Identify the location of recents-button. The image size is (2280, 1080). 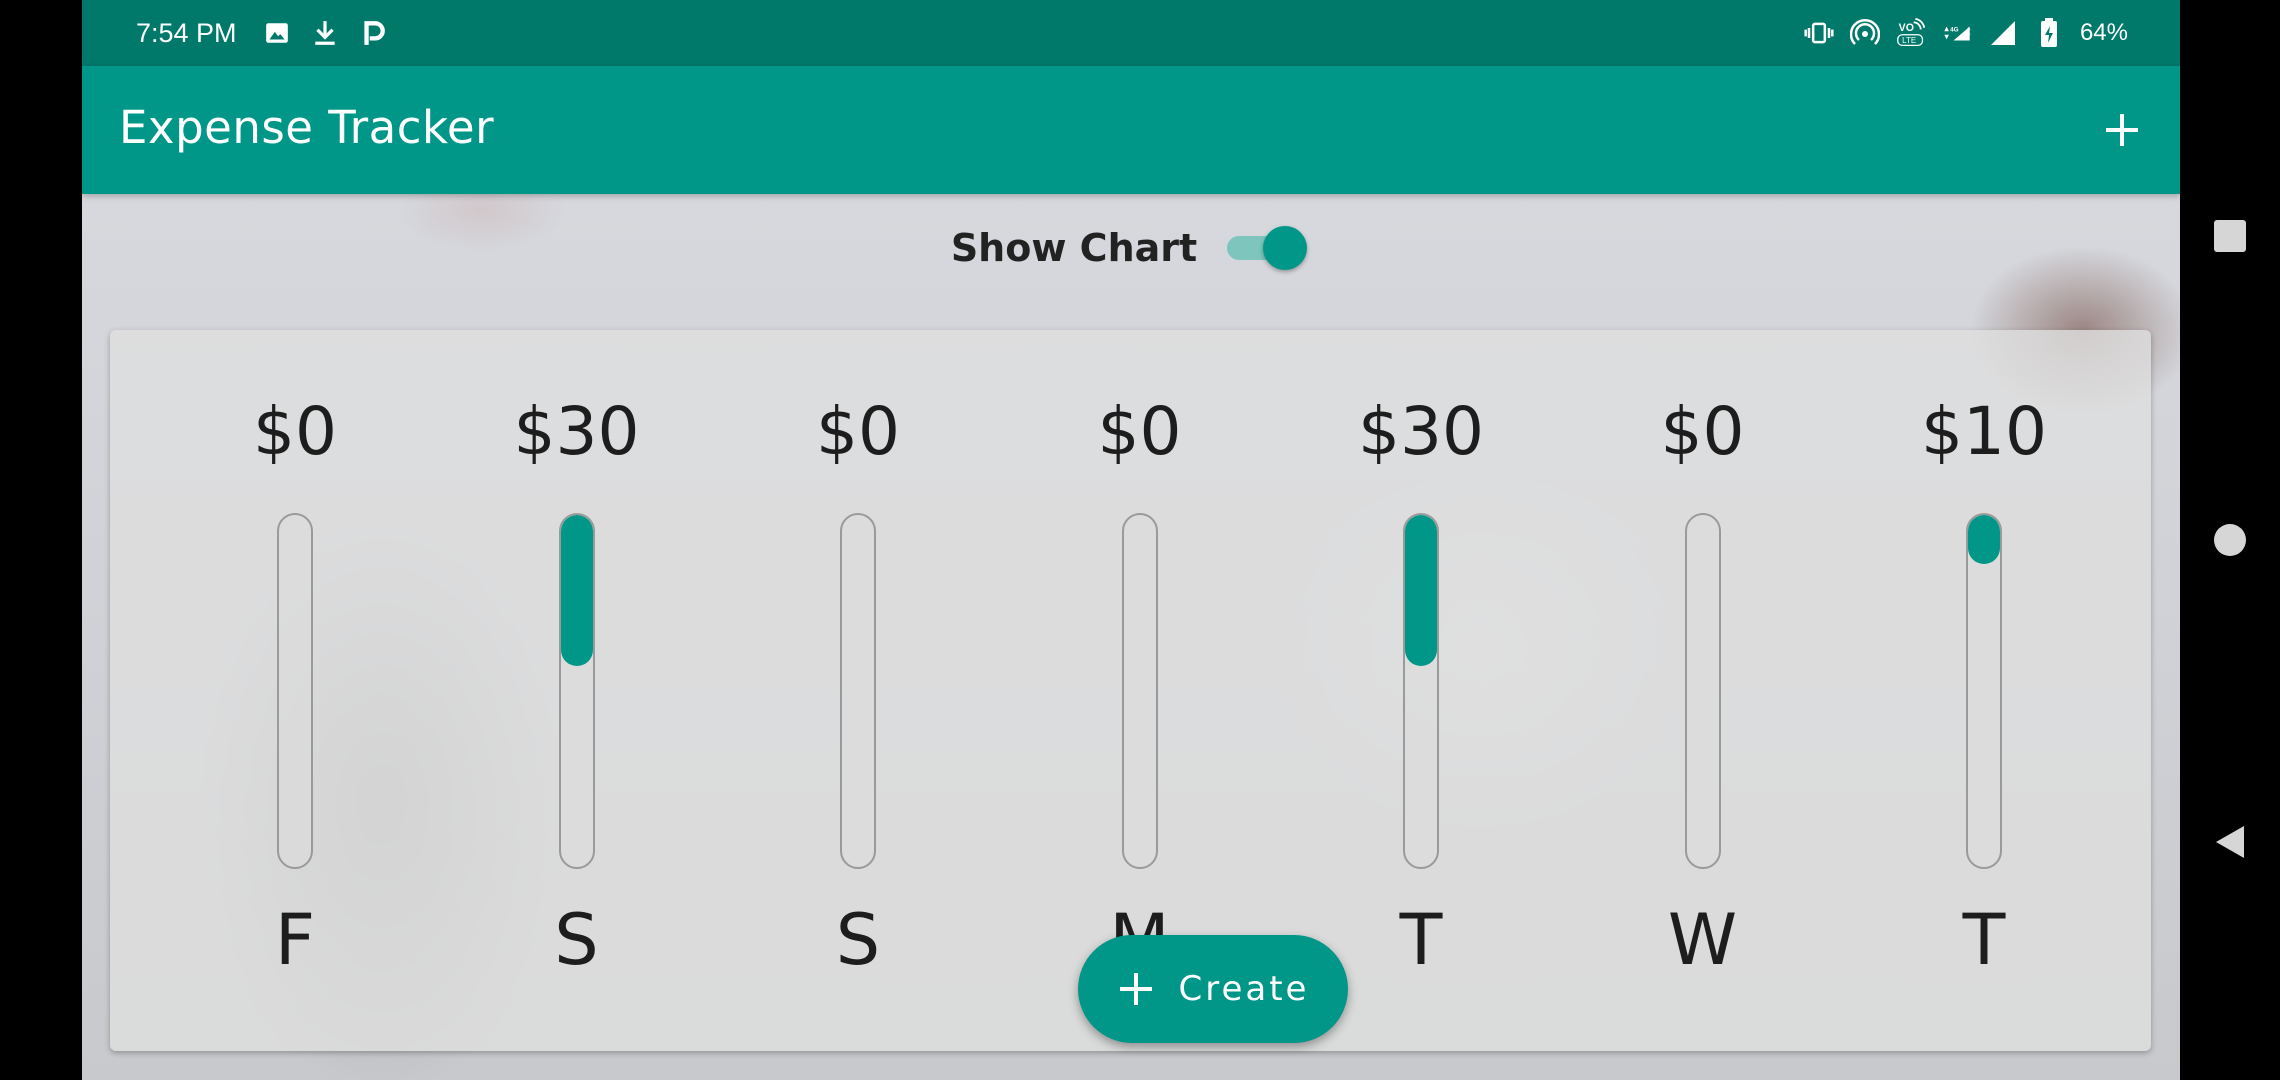
(2230, 236).